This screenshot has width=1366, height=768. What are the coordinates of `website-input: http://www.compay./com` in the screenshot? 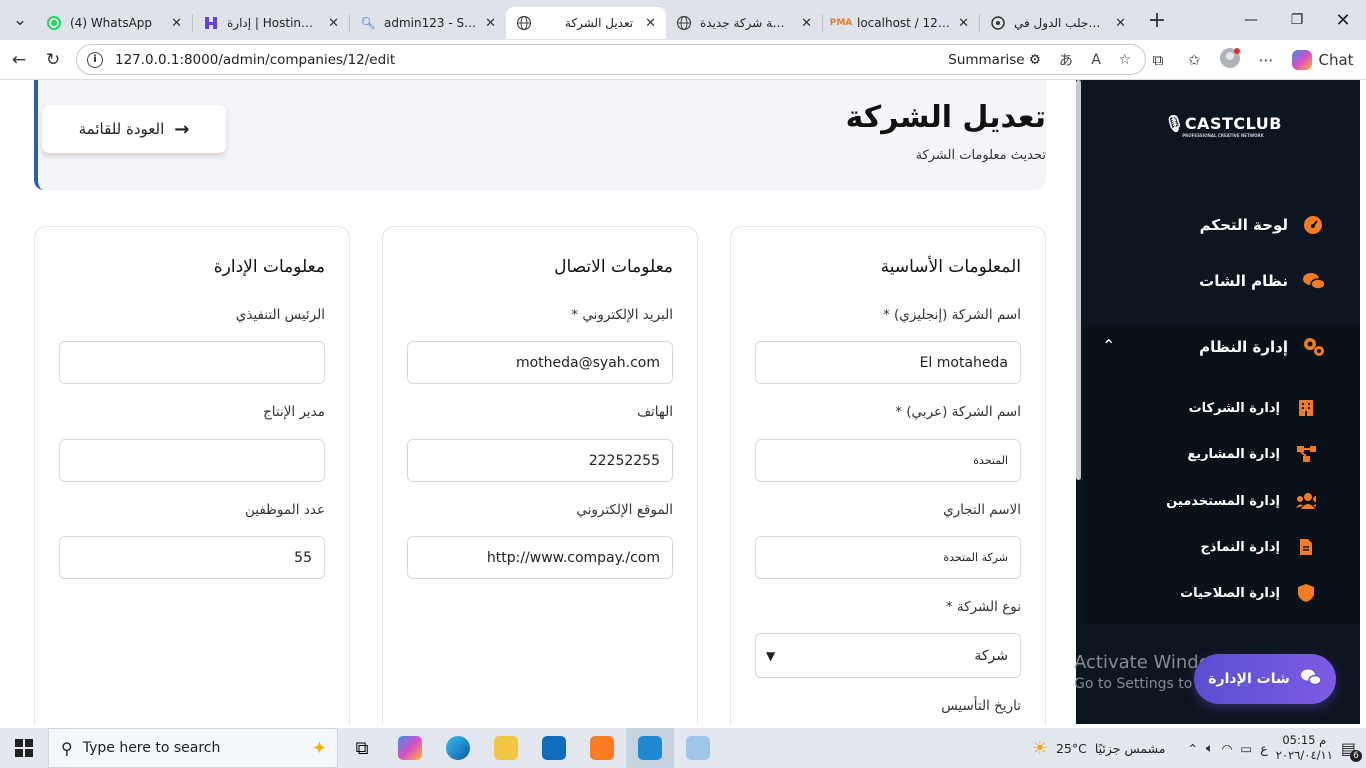 It's located at (540, 557).